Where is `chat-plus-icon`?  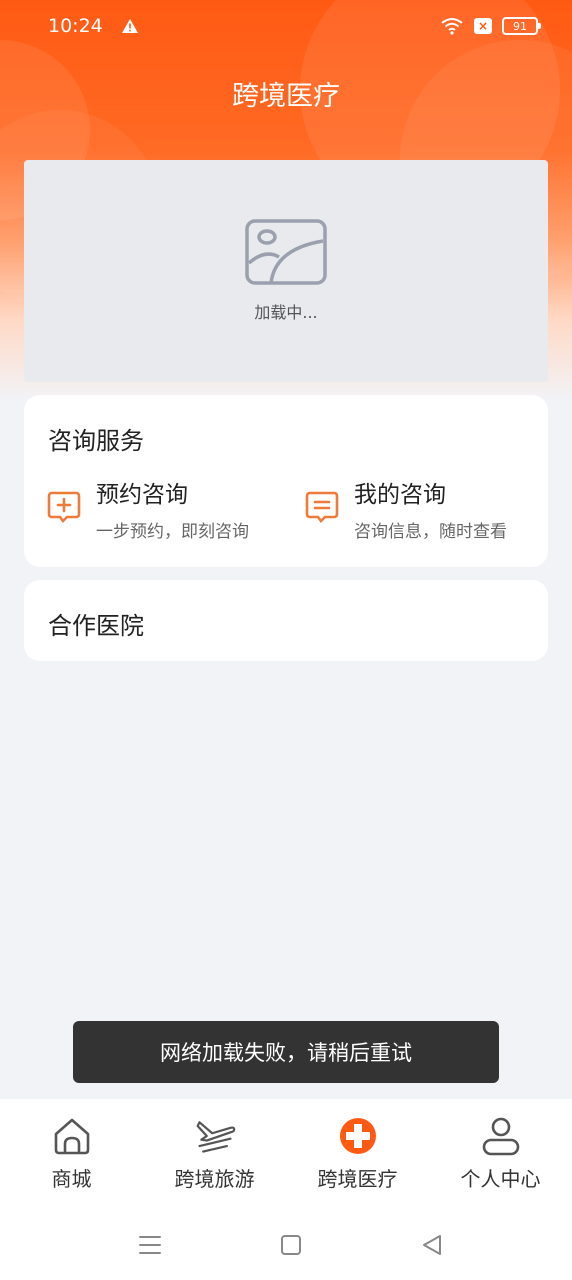
chat-plus-icon is located at coordinates (64, 507).